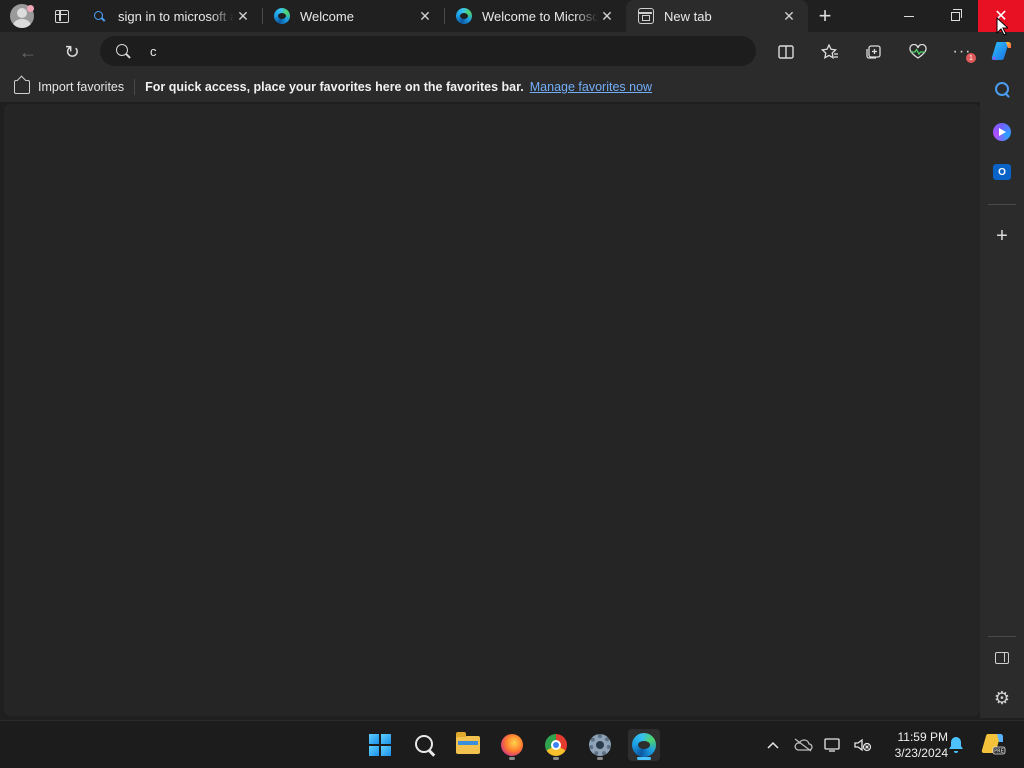 Image resolution: width=1024 pixels, height=768 pixels. I want to click on collections-icon, so click(873, 52).